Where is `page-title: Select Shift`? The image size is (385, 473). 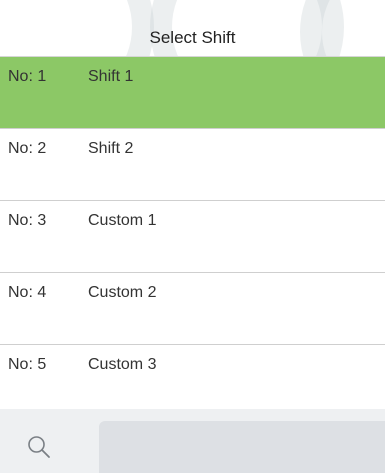
page-title: Select Shift is located at coordinates (192, 37).